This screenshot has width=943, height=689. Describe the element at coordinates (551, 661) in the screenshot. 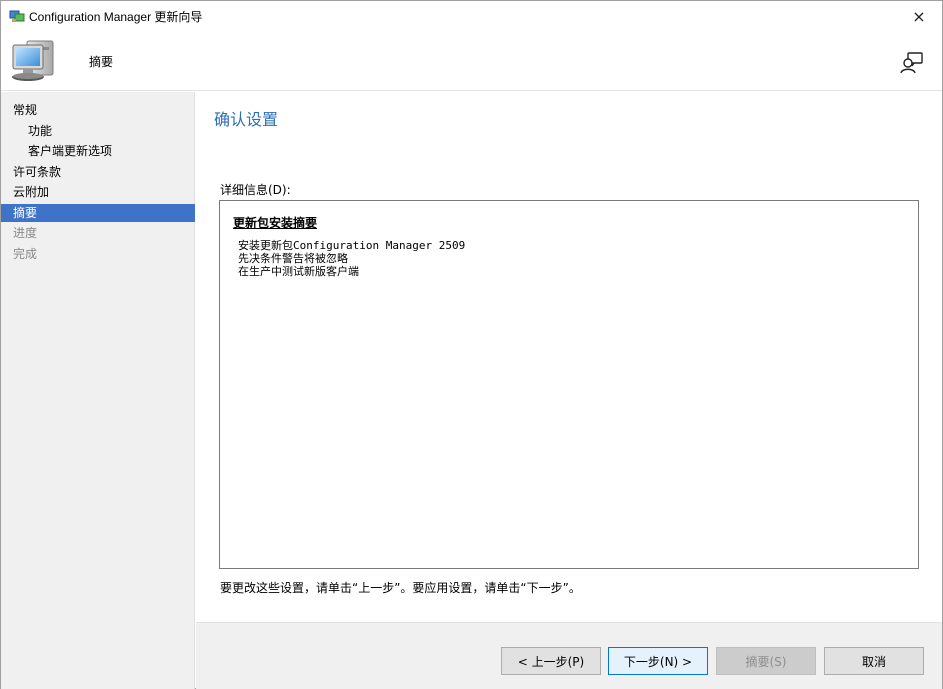

I see `back-button: < 上一步(P)` at that location.